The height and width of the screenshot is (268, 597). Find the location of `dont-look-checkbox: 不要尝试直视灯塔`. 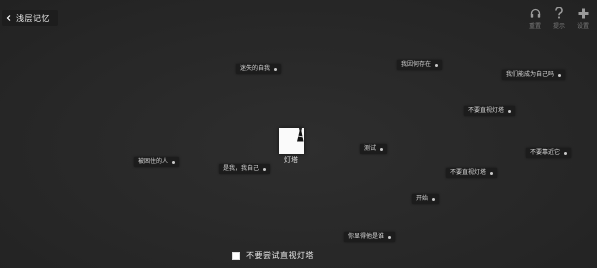

dont-look-checkbox: 不要尝试直视灯塔 is located at coordinates (273, 255).